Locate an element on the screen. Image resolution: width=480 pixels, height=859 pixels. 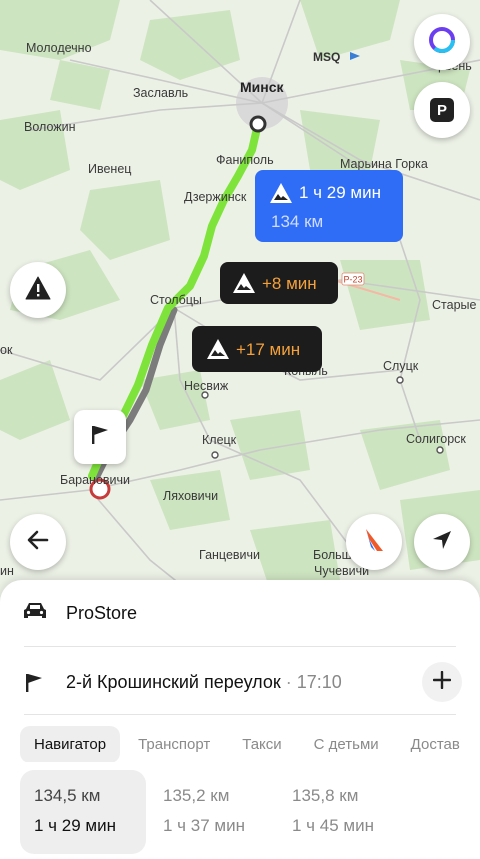
city-label: Ляховичи is located at coordinates (190, 496).